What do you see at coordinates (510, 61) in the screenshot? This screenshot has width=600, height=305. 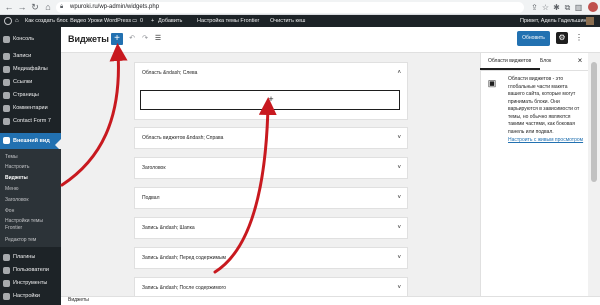 I see `tab-widget-areas: Области виджетов` at bounding box center [510, 61].